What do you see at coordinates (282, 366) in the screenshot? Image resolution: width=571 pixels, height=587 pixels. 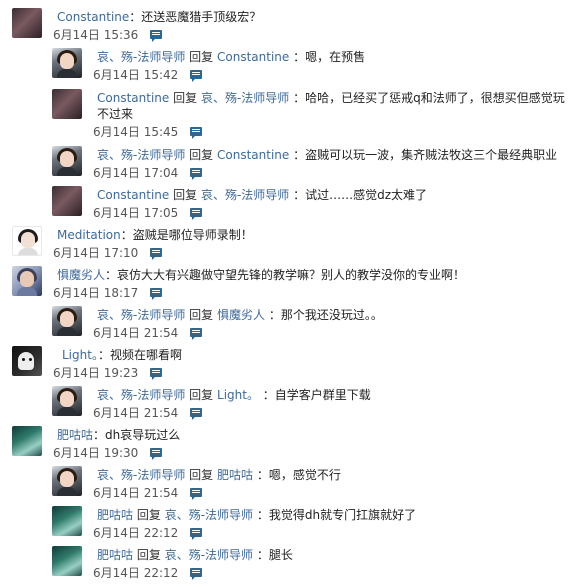 I see `comment-item: Light。：视频在哪看啊 6月14日 19:23` at bounding box center [282, 366].